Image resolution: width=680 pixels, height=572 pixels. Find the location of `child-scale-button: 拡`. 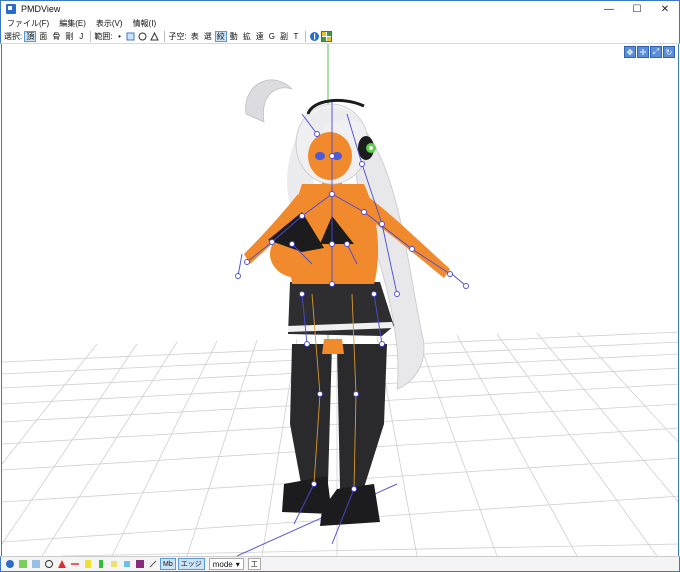

child-scale-button: 拡 is located at coordinates (247, 36).